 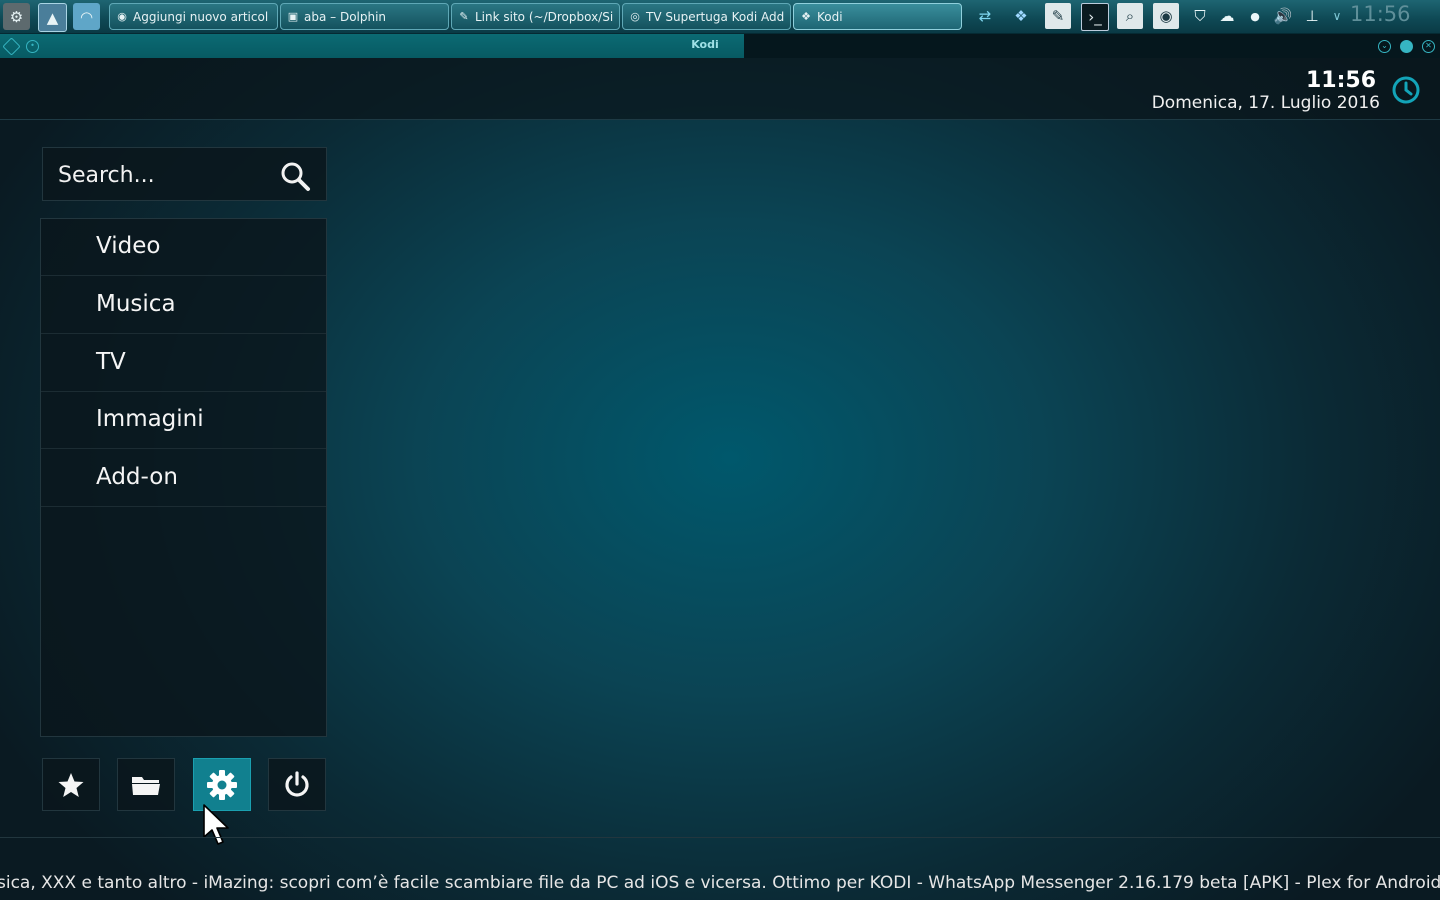 I want to click on teamviewer-icon: ⇄, so click(x=985, y=16).